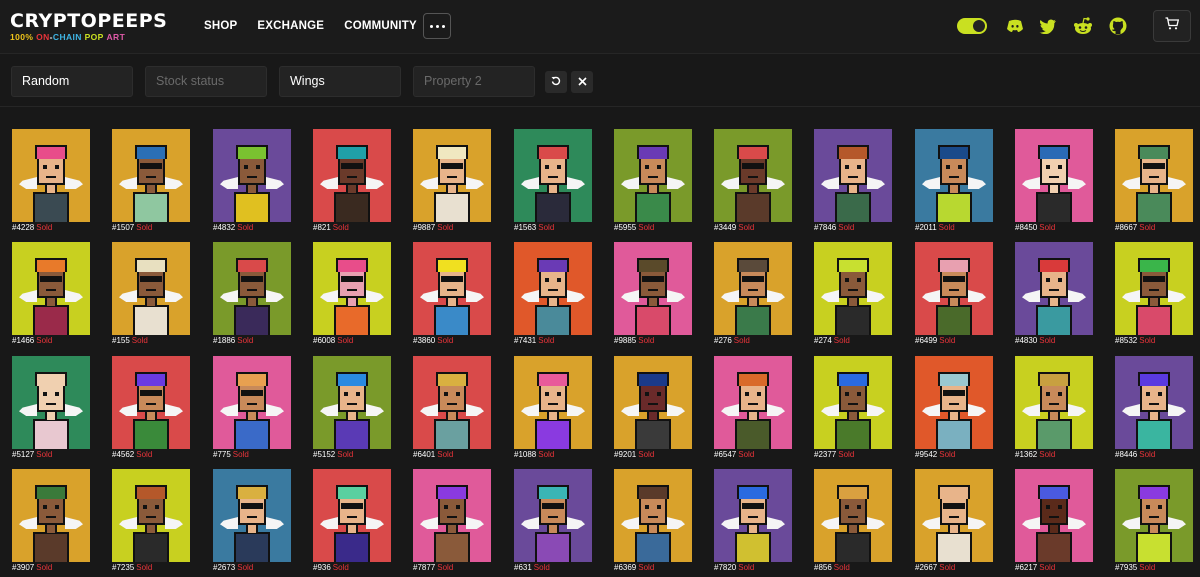 This screenshot has width=1200, height=577. I want to click on reset-filters-button, so click(556, 82).